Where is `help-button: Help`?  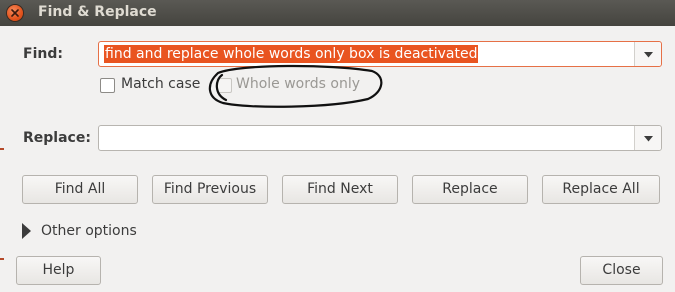 help-button: Help is located at coordinates (58, 270).